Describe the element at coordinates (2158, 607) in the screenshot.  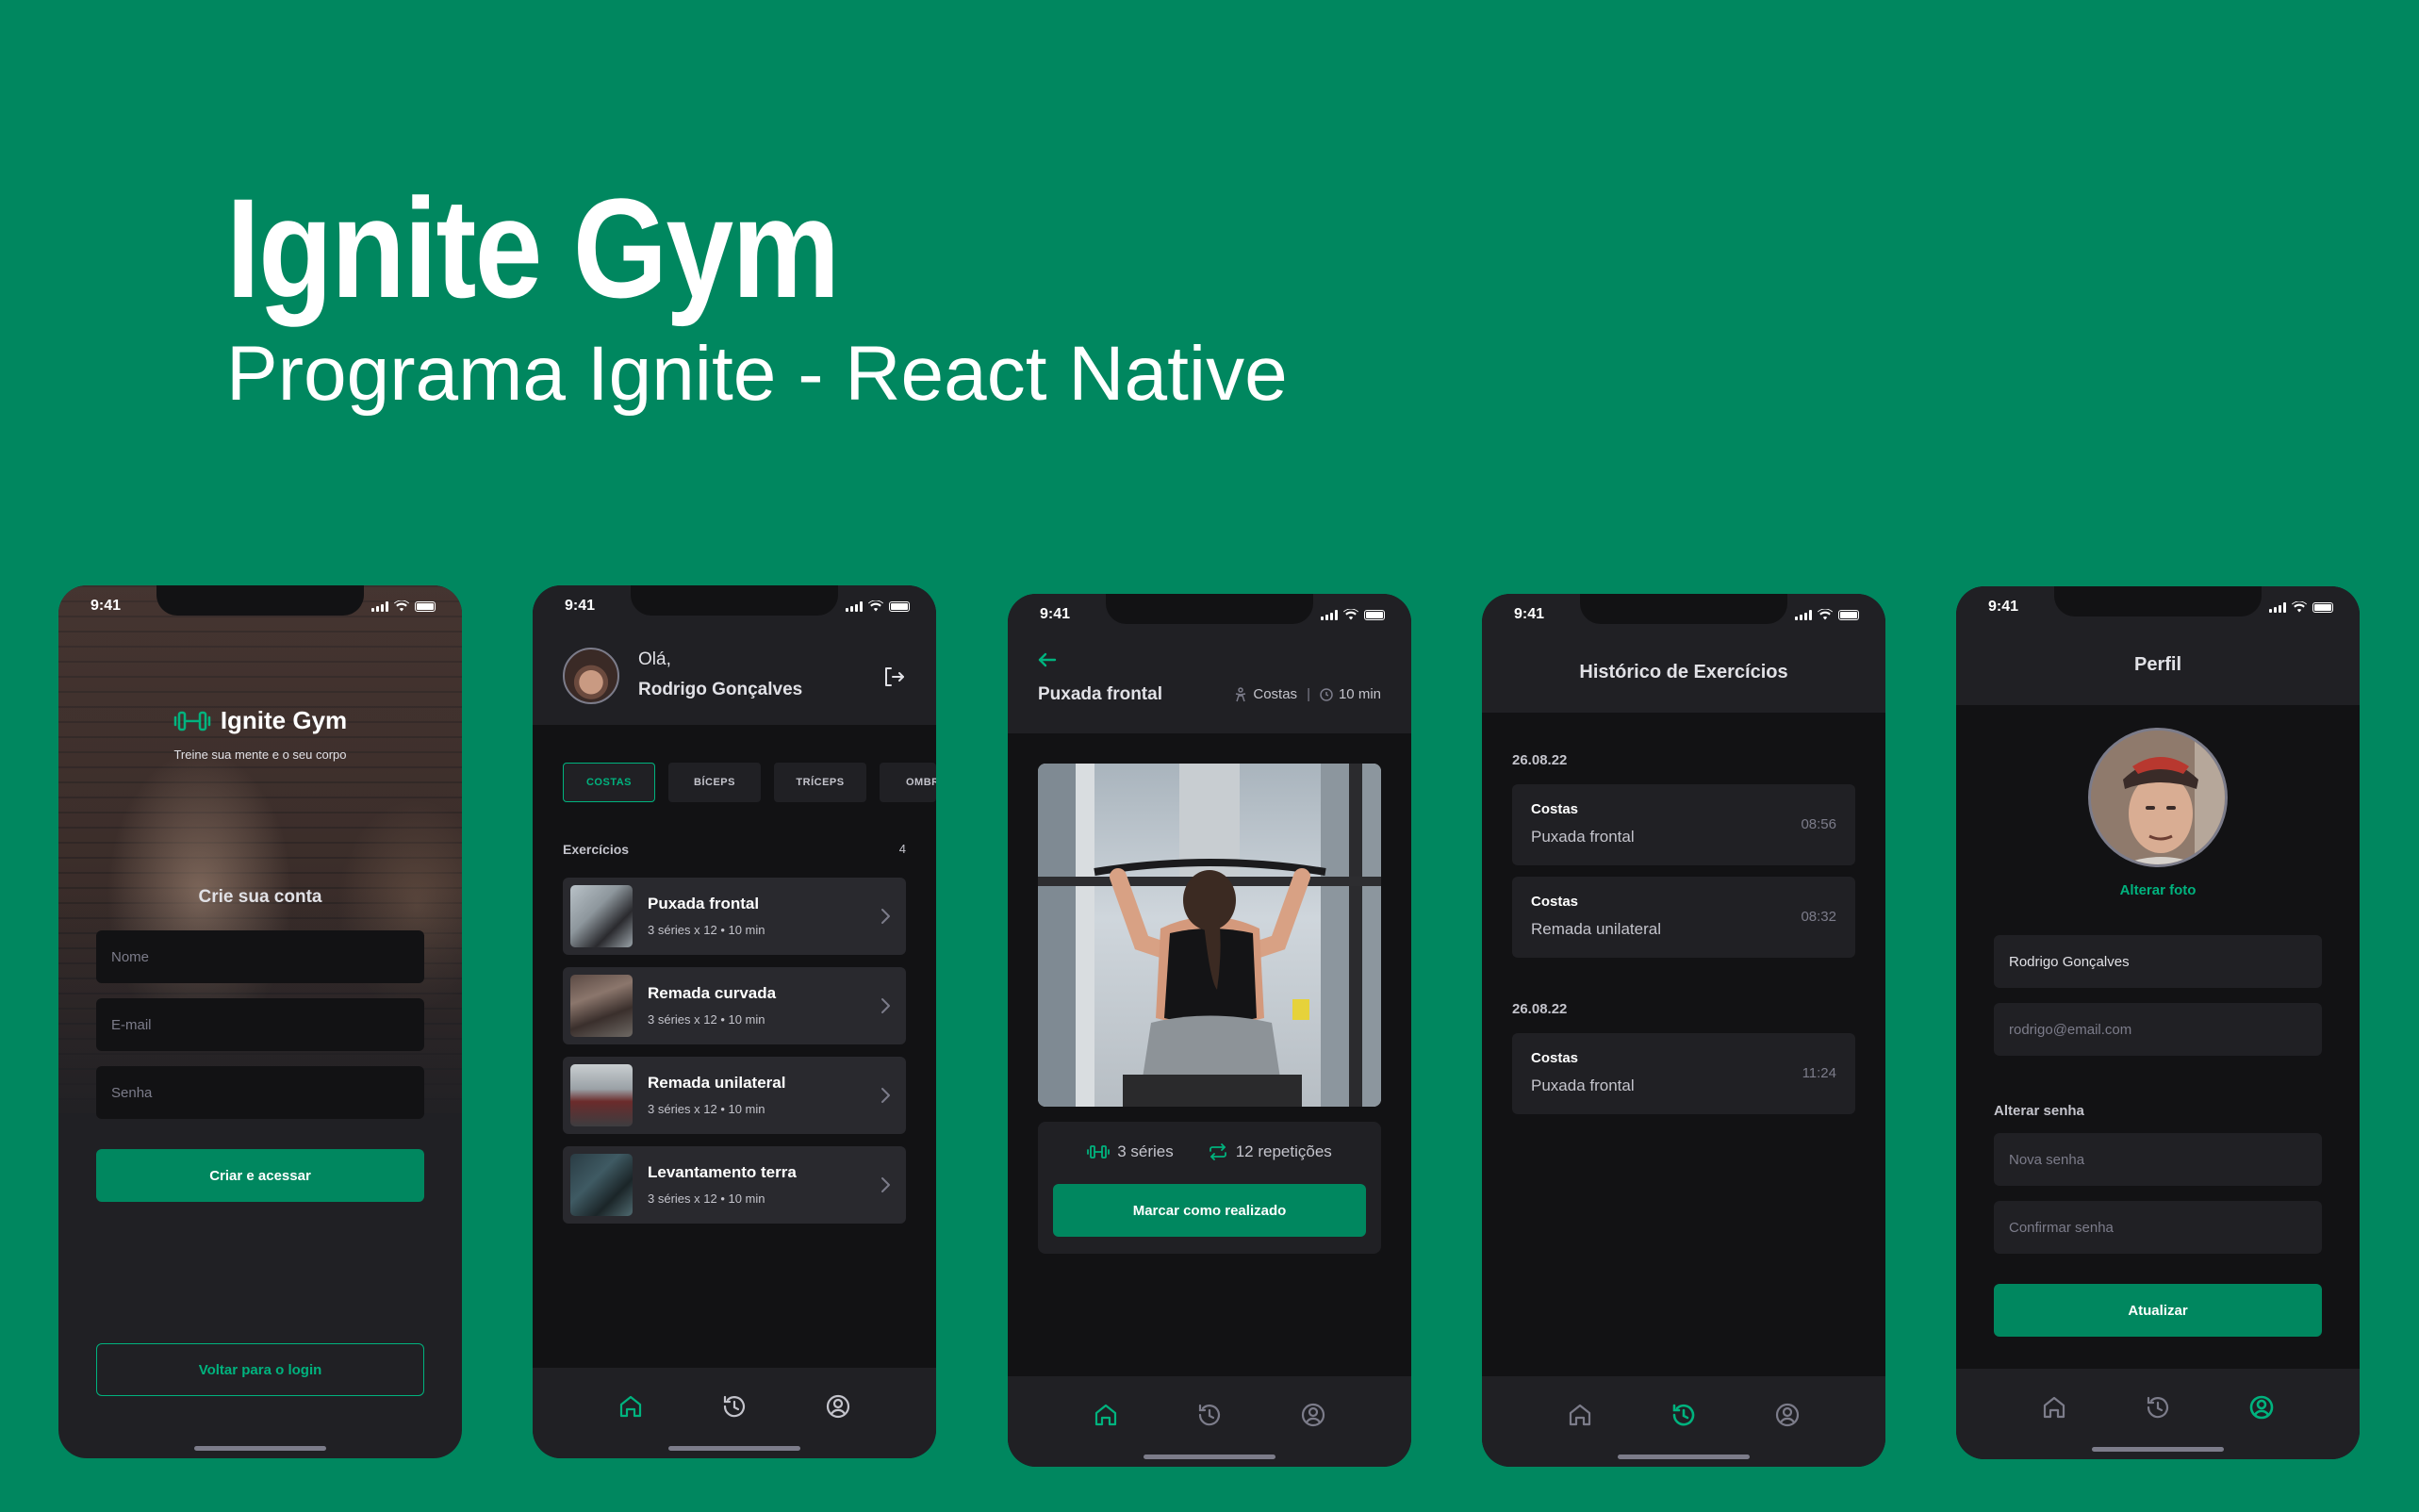
I see `status-bar: 9:41` at that location.